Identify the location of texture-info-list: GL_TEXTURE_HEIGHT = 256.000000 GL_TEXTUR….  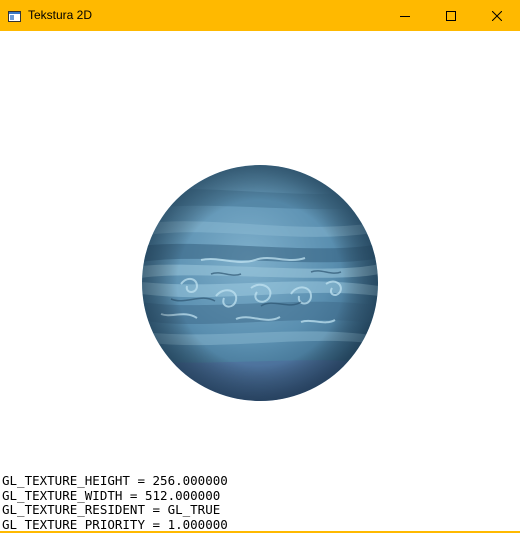
(115, 502).